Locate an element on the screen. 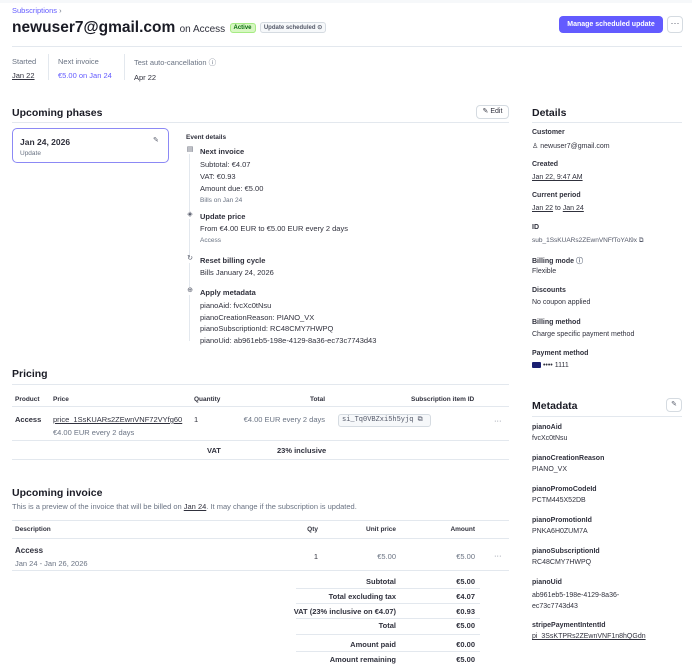  event-title: Apply metadata is located at coordinates (228, 292).